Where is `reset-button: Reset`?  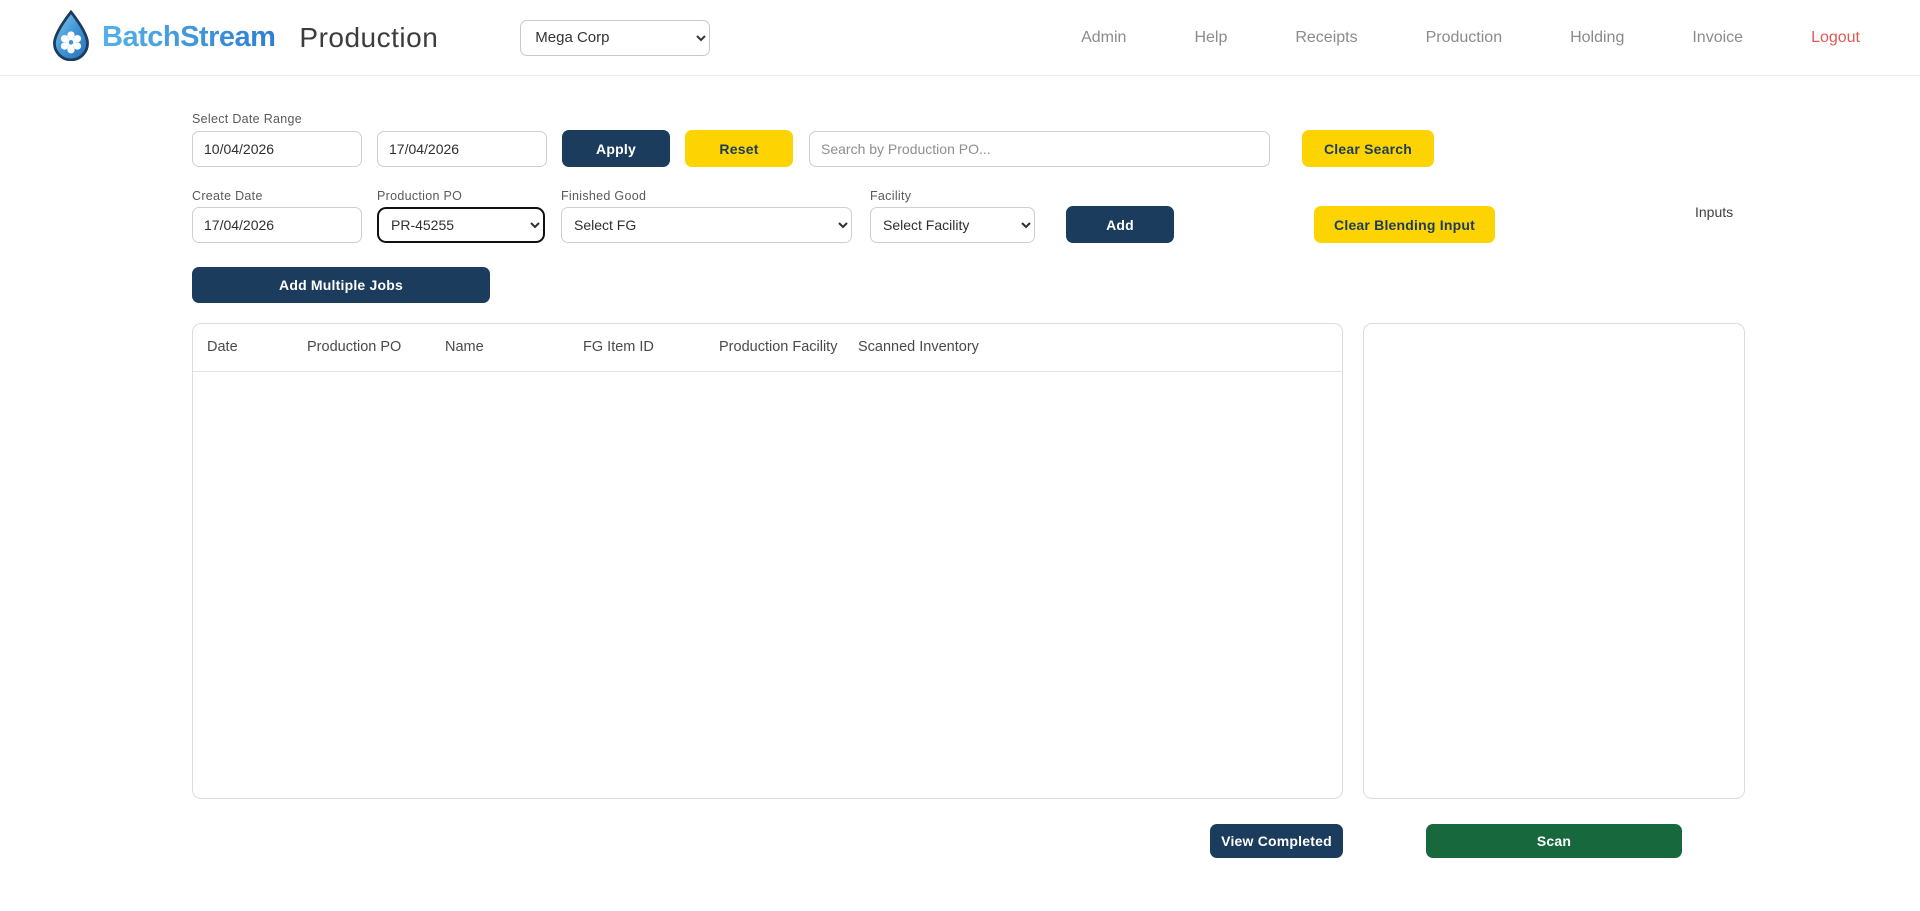 reset-button: Reset is located at coordinates (739, 148).